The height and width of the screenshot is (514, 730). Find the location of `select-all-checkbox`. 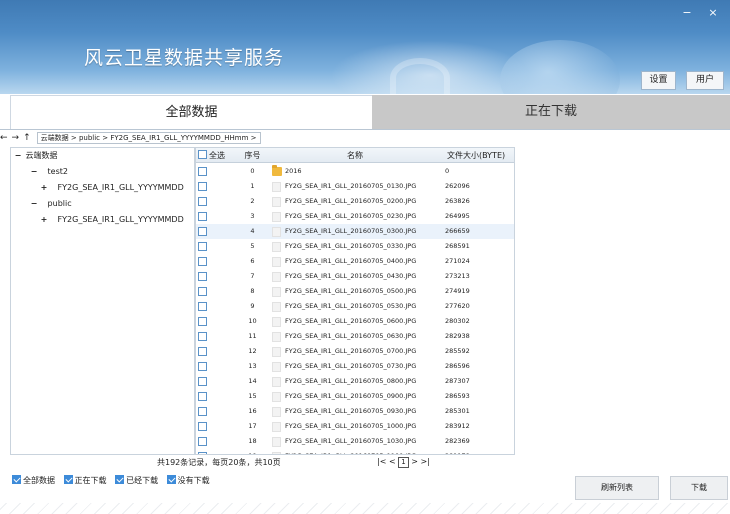

select-all-checkbox is located at coordinates (202, 154).